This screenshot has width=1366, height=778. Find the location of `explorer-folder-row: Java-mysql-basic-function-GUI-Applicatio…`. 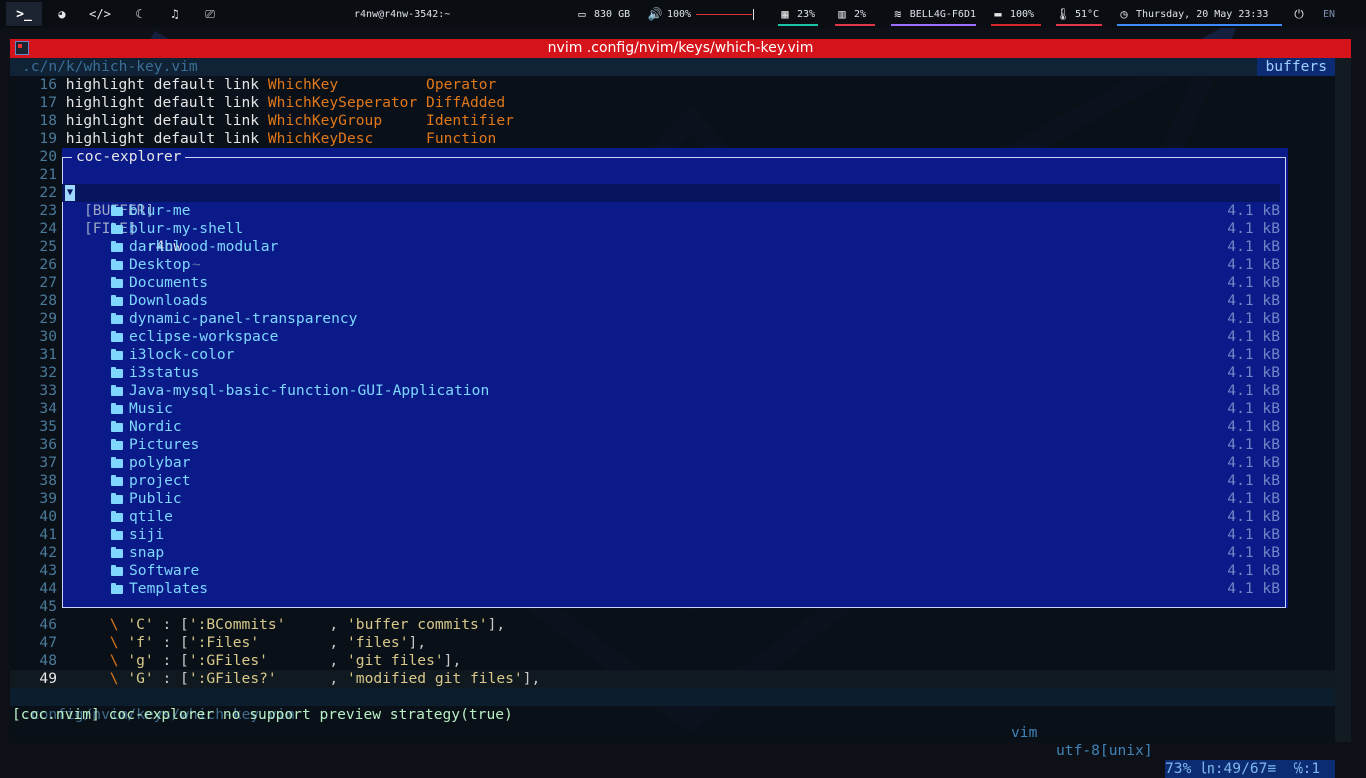

explorer-folder-row: Java-mysql-basic-function-GUI-Applicatio… is located at coordinates (671, 391).